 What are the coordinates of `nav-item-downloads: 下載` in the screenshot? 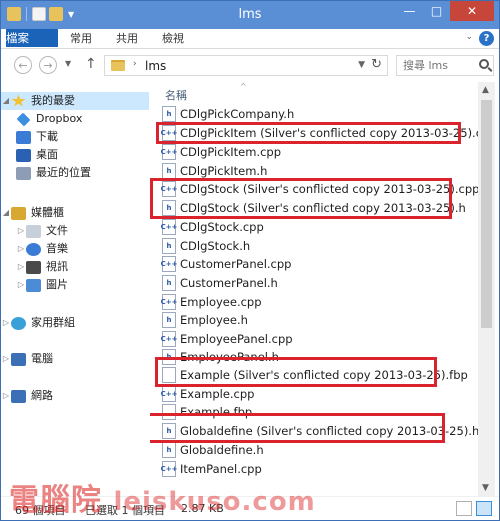 It's located at (37, 137).